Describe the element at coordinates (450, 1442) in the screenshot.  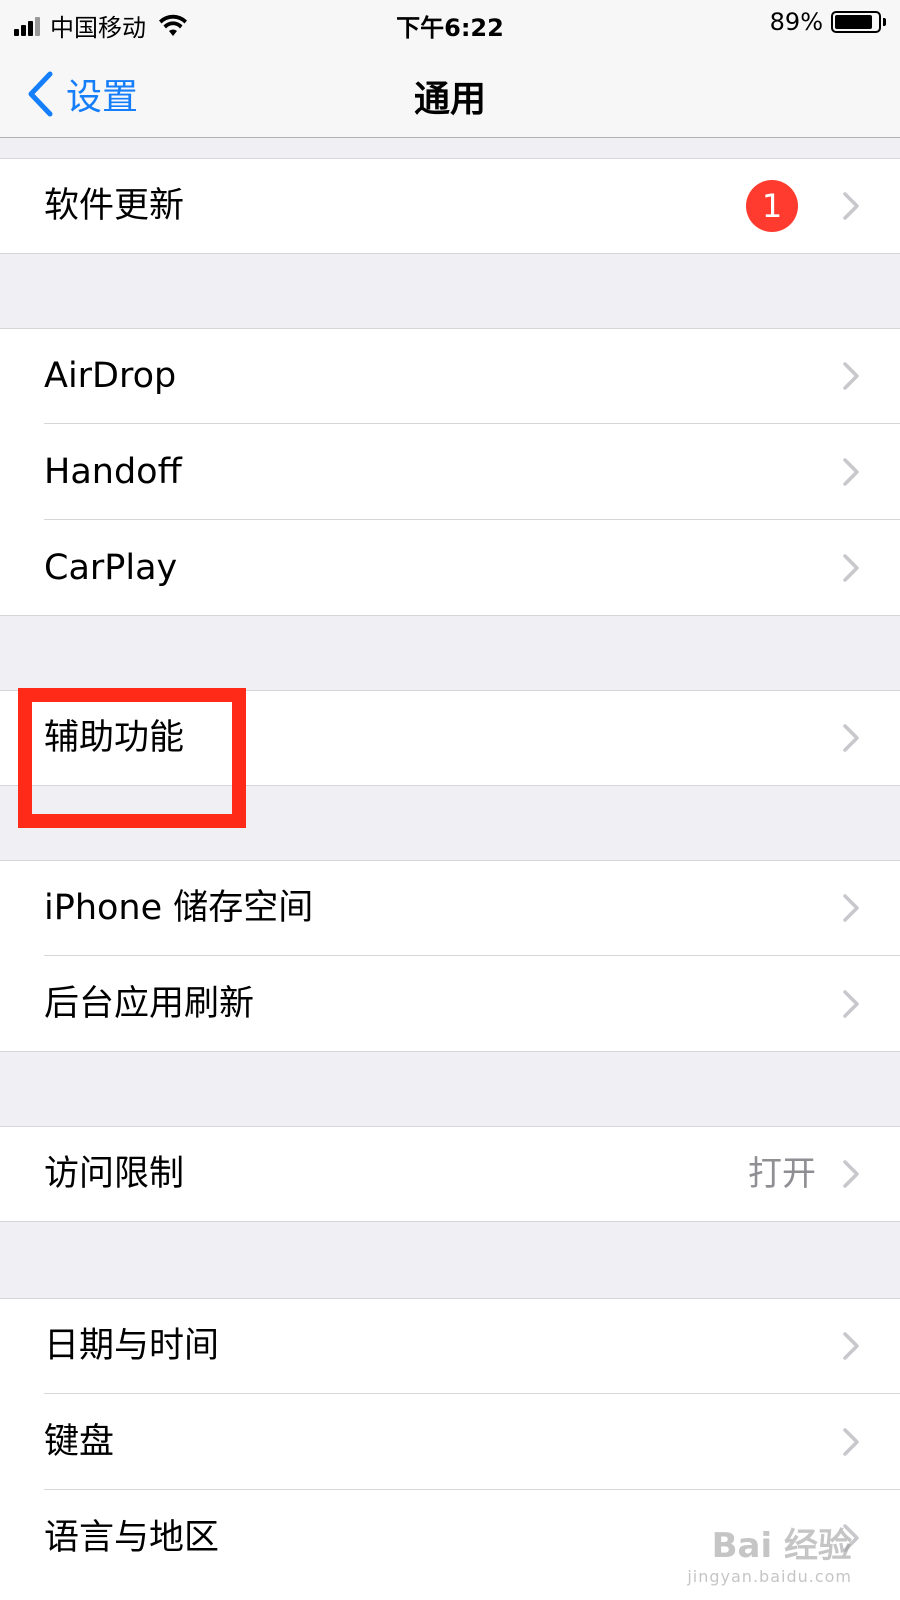
I see `settings-row-keyboard: 键盘` at that location.